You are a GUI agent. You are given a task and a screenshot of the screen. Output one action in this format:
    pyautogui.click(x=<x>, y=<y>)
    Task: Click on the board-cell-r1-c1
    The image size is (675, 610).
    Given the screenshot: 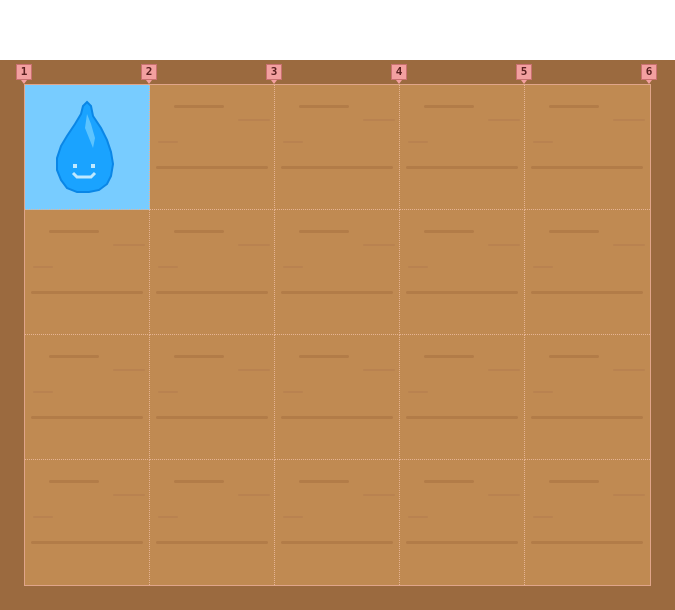 What is the action you would take?
    pyautogui.click(x=87, y=147)
    